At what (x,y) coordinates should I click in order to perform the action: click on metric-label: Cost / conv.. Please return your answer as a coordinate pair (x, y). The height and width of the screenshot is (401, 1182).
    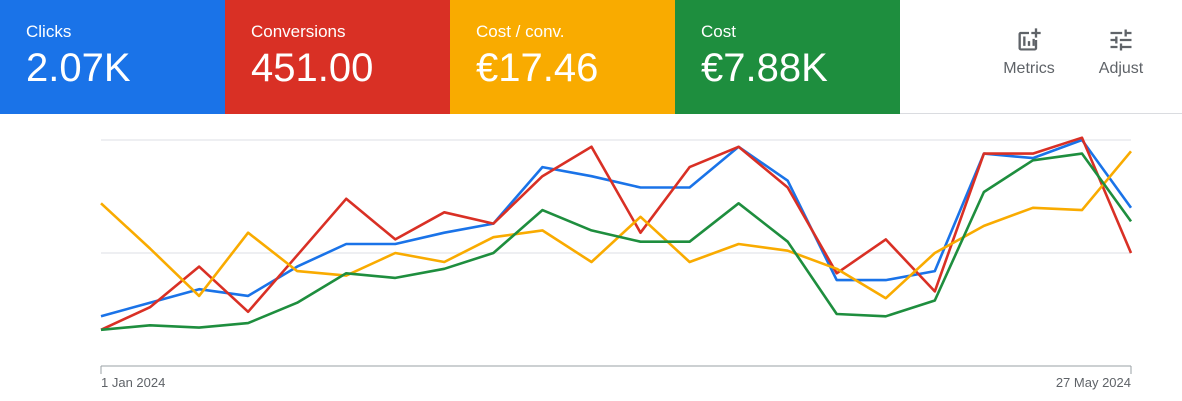
    Looking at the image, I should click on (520, 31).